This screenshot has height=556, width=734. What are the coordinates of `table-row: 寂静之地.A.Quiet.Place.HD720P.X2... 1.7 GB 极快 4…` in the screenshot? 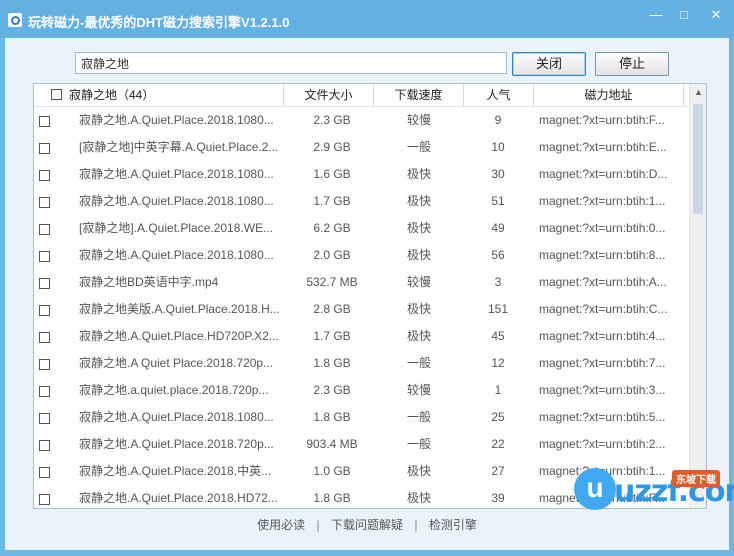 It's located at (361, 336).